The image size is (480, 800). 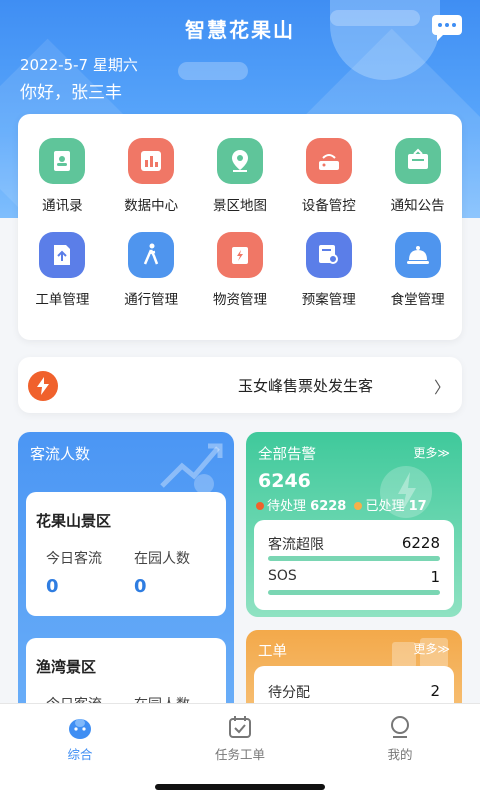 I want to click on map-pin-icon, so click(x=239, y=161).